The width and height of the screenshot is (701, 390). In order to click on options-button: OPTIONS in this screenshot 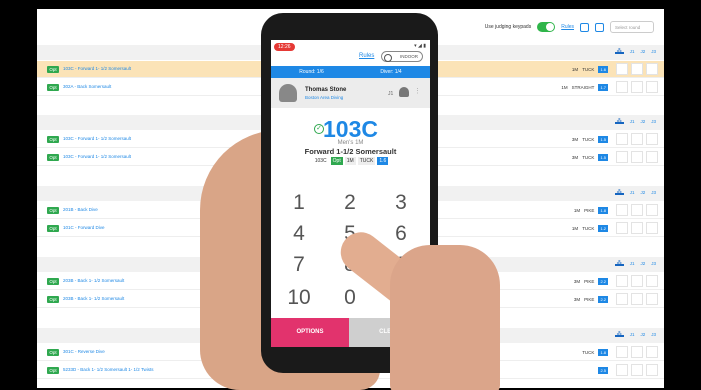, I will do `click(310, 332)`.